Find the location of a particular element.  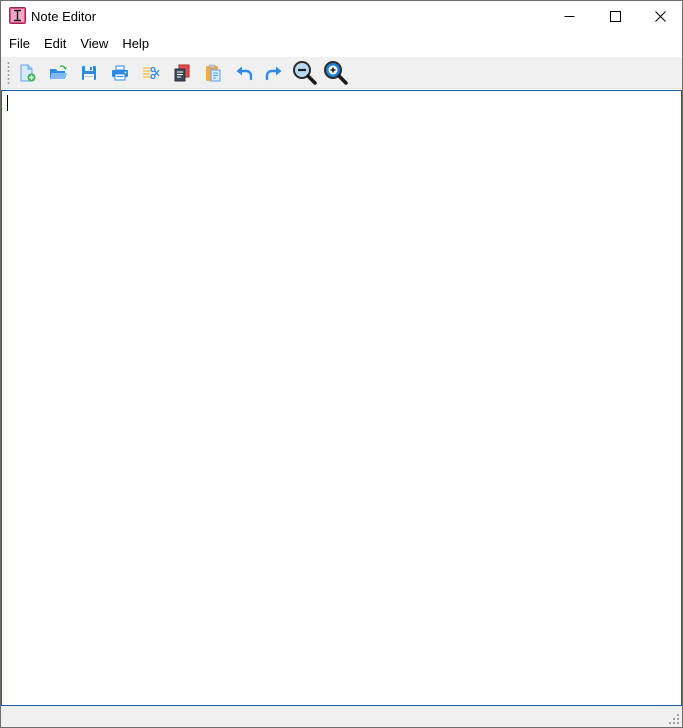

menu-help: Help is located at coordinates (135, 43).